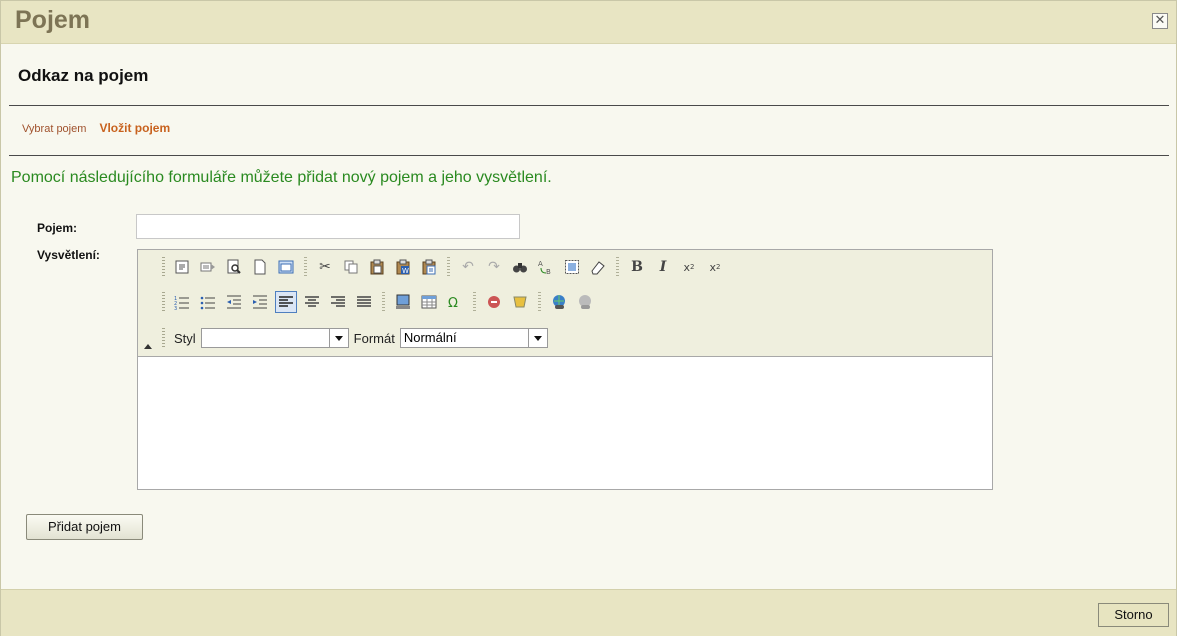  I want to click on format-select: Normální, so click(473, 338).